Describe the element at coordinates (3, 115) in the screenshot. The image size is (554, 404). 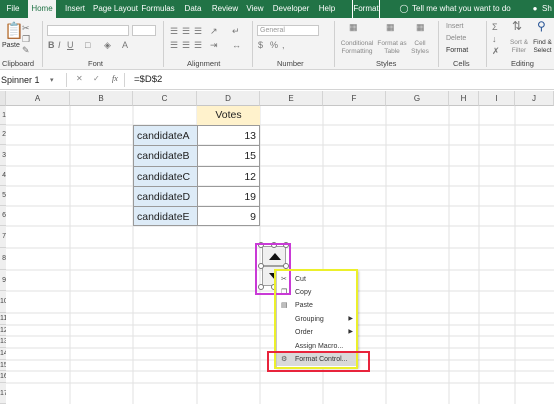
I see `row-header-1: 1` at that location.